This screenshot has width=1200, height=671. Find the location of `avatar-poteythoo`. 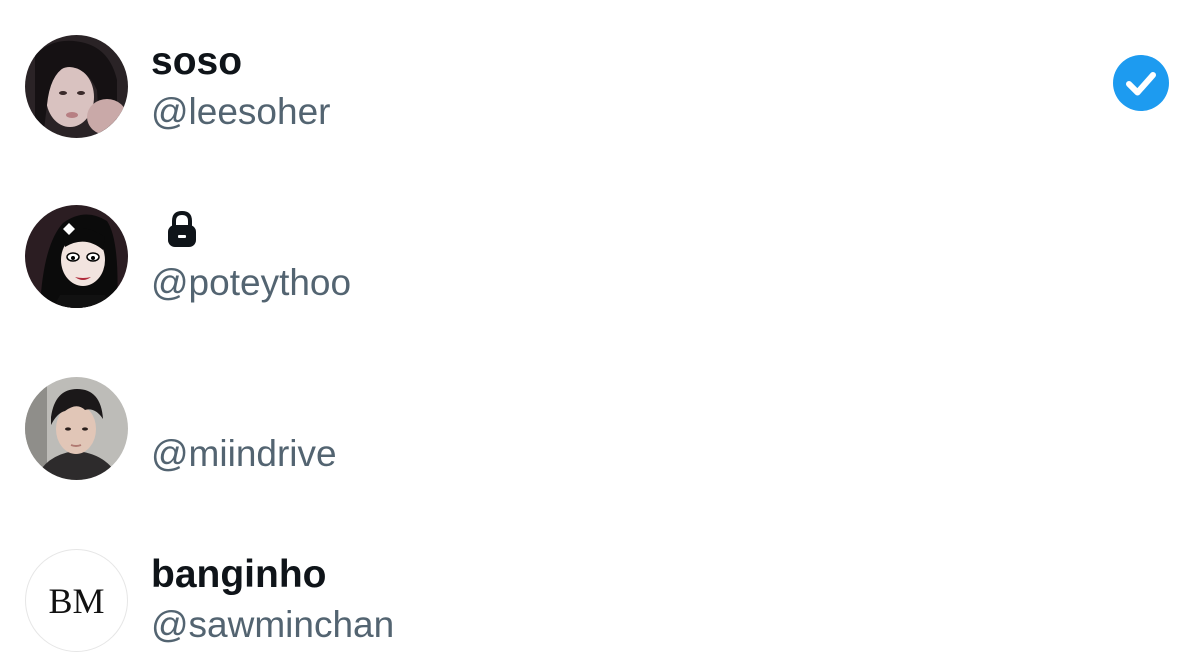

avatar-poteythoo is located at coordinates (76, 256).